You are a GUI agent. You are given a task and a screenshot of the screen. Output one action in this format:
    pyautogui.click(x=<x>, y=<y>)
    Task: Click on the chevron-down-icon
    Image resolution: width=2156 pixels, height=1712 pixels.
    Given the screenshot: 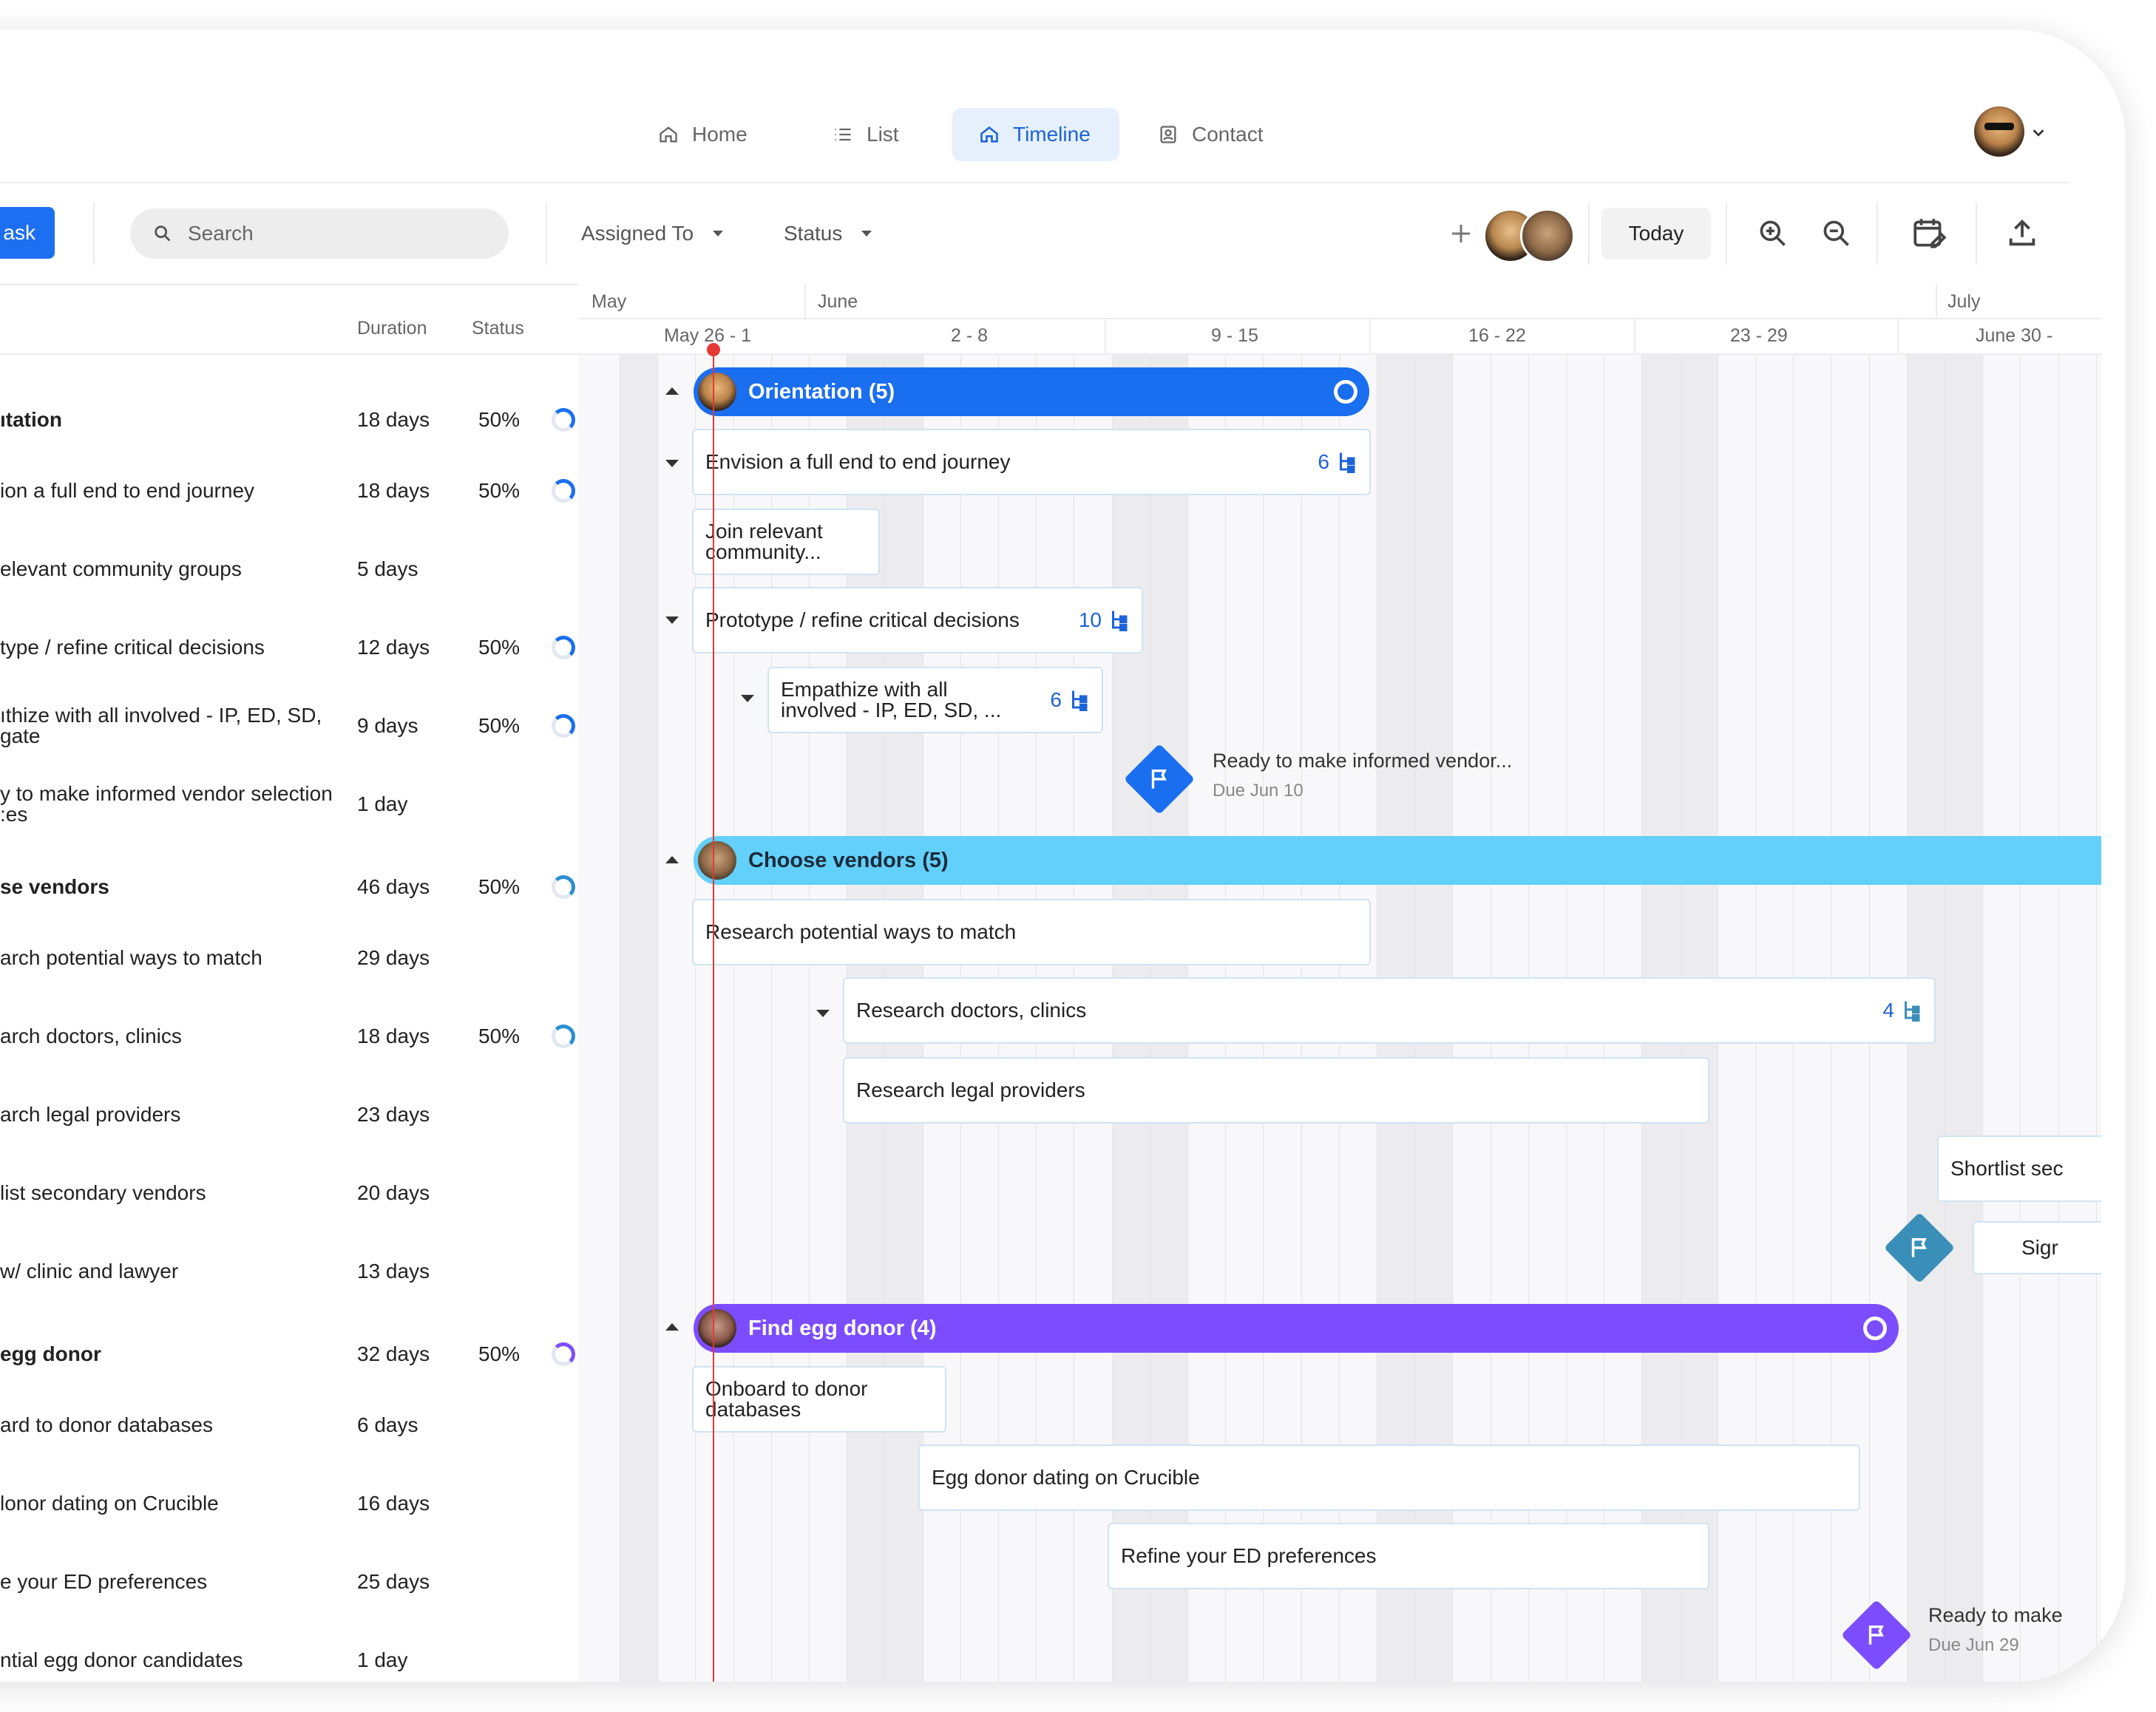 What is the action you would take?
    pyautogui.click(x=2038, y=132)
    